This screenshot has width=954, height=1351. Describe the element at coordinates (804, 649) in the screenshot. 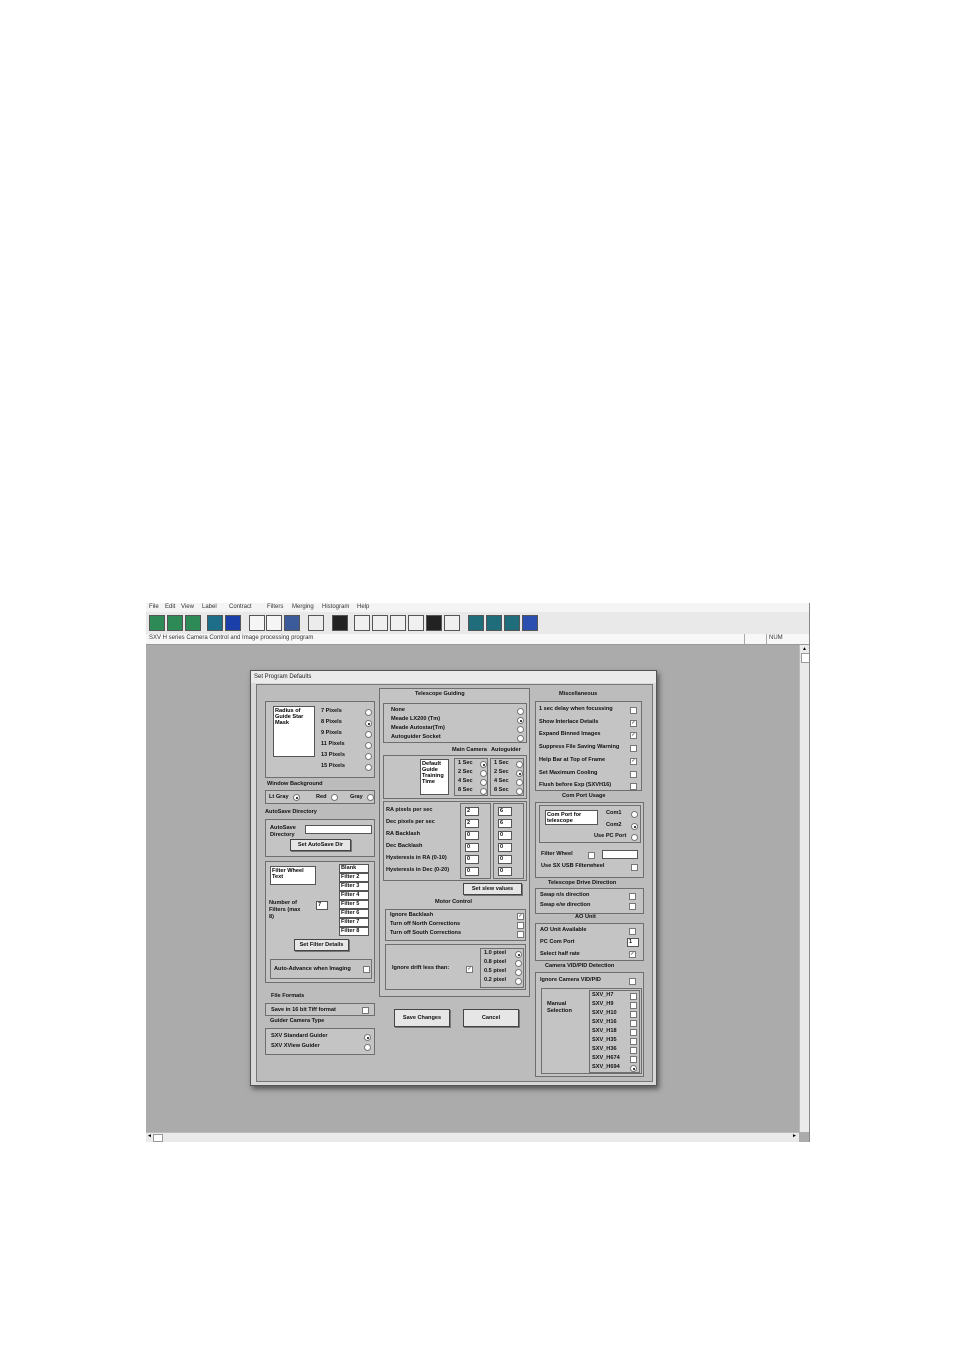

I see `scroll-up-icon: ▲` at that location.